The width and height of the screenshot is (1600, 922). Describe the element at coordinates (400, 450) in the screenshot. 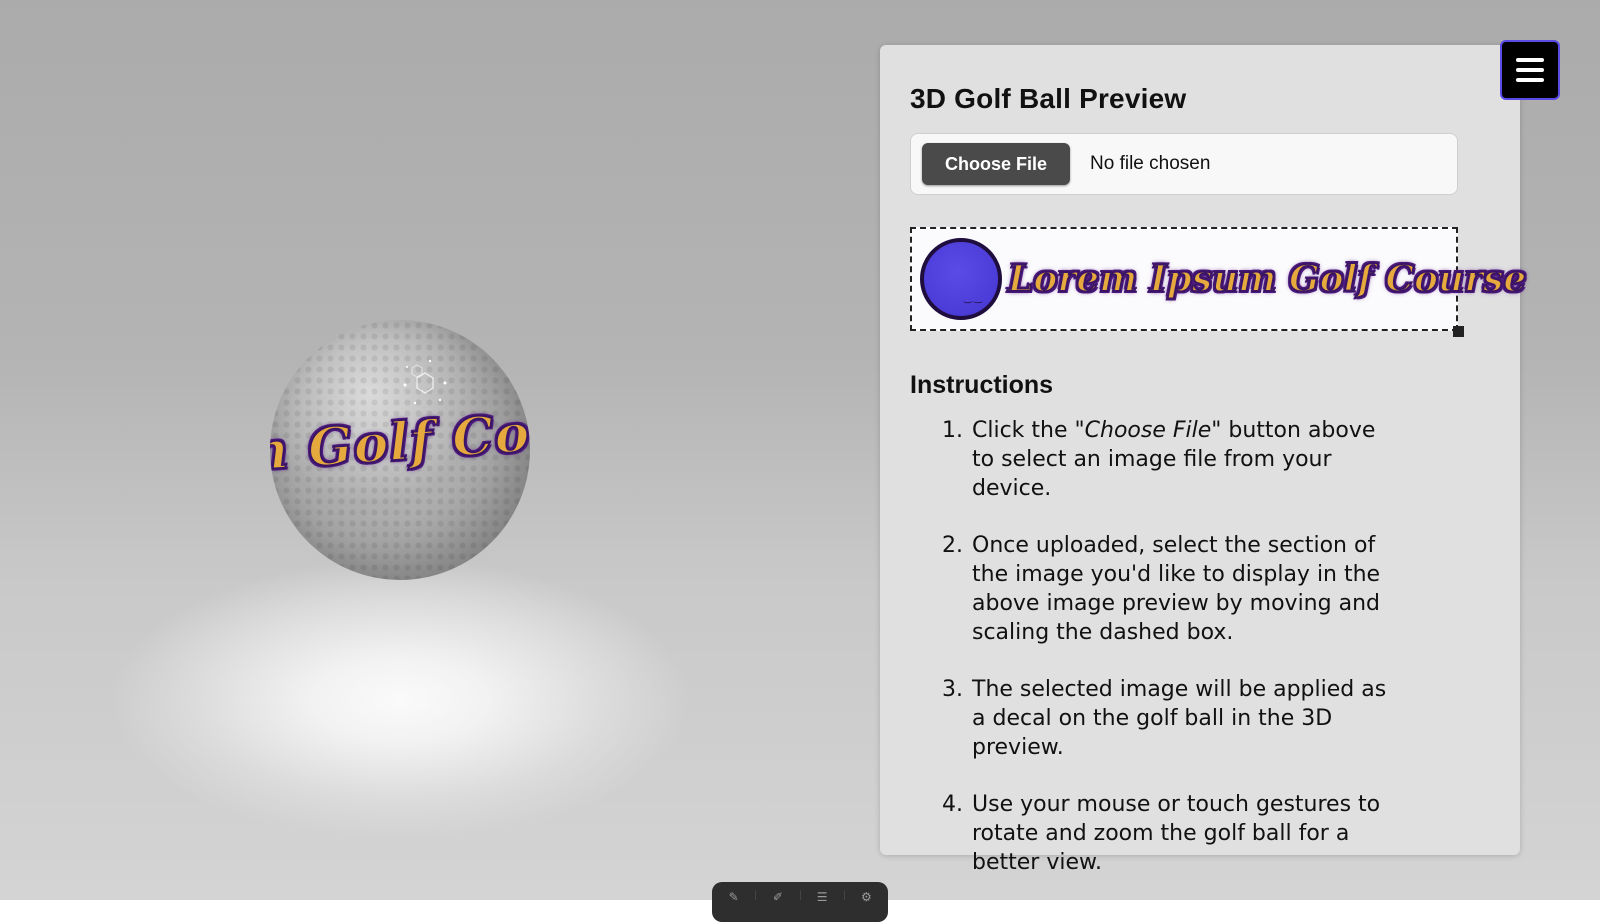

I see `golf-ball-3d: n Golf Course` at that location.